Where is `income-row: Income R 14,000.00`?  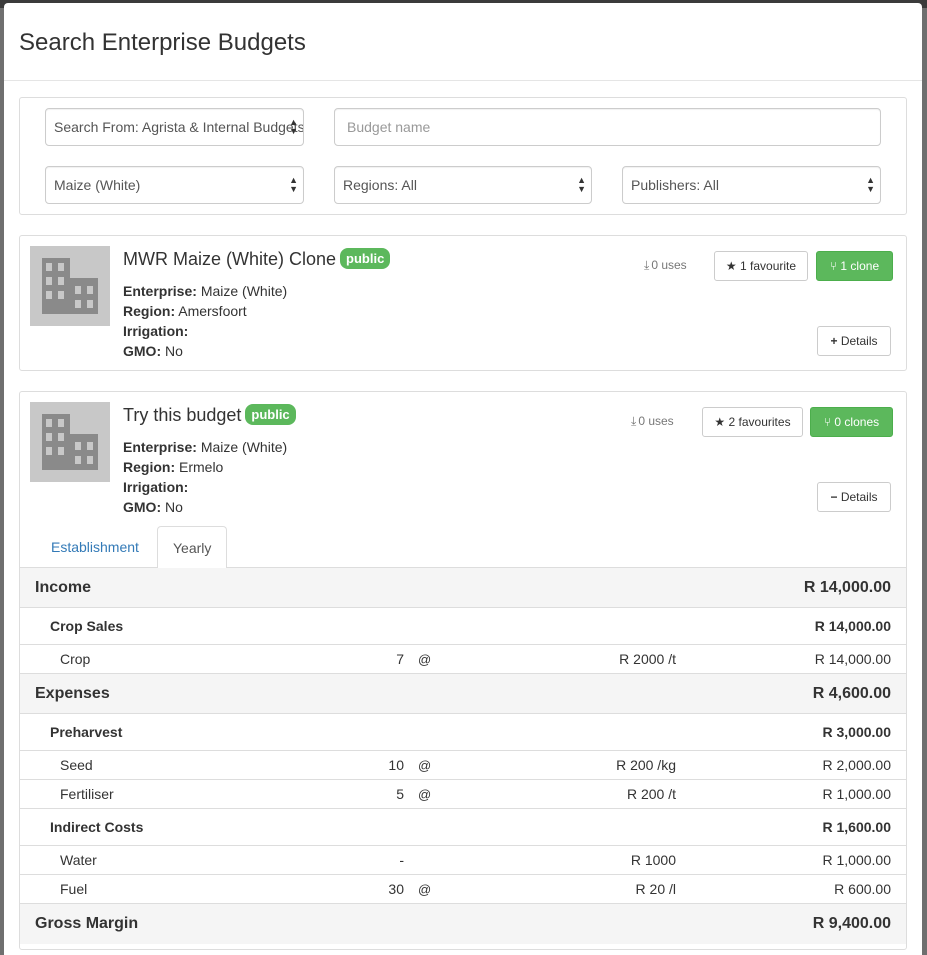 income-row: Income R 14,000.00 is located at coordinates (463, 588).